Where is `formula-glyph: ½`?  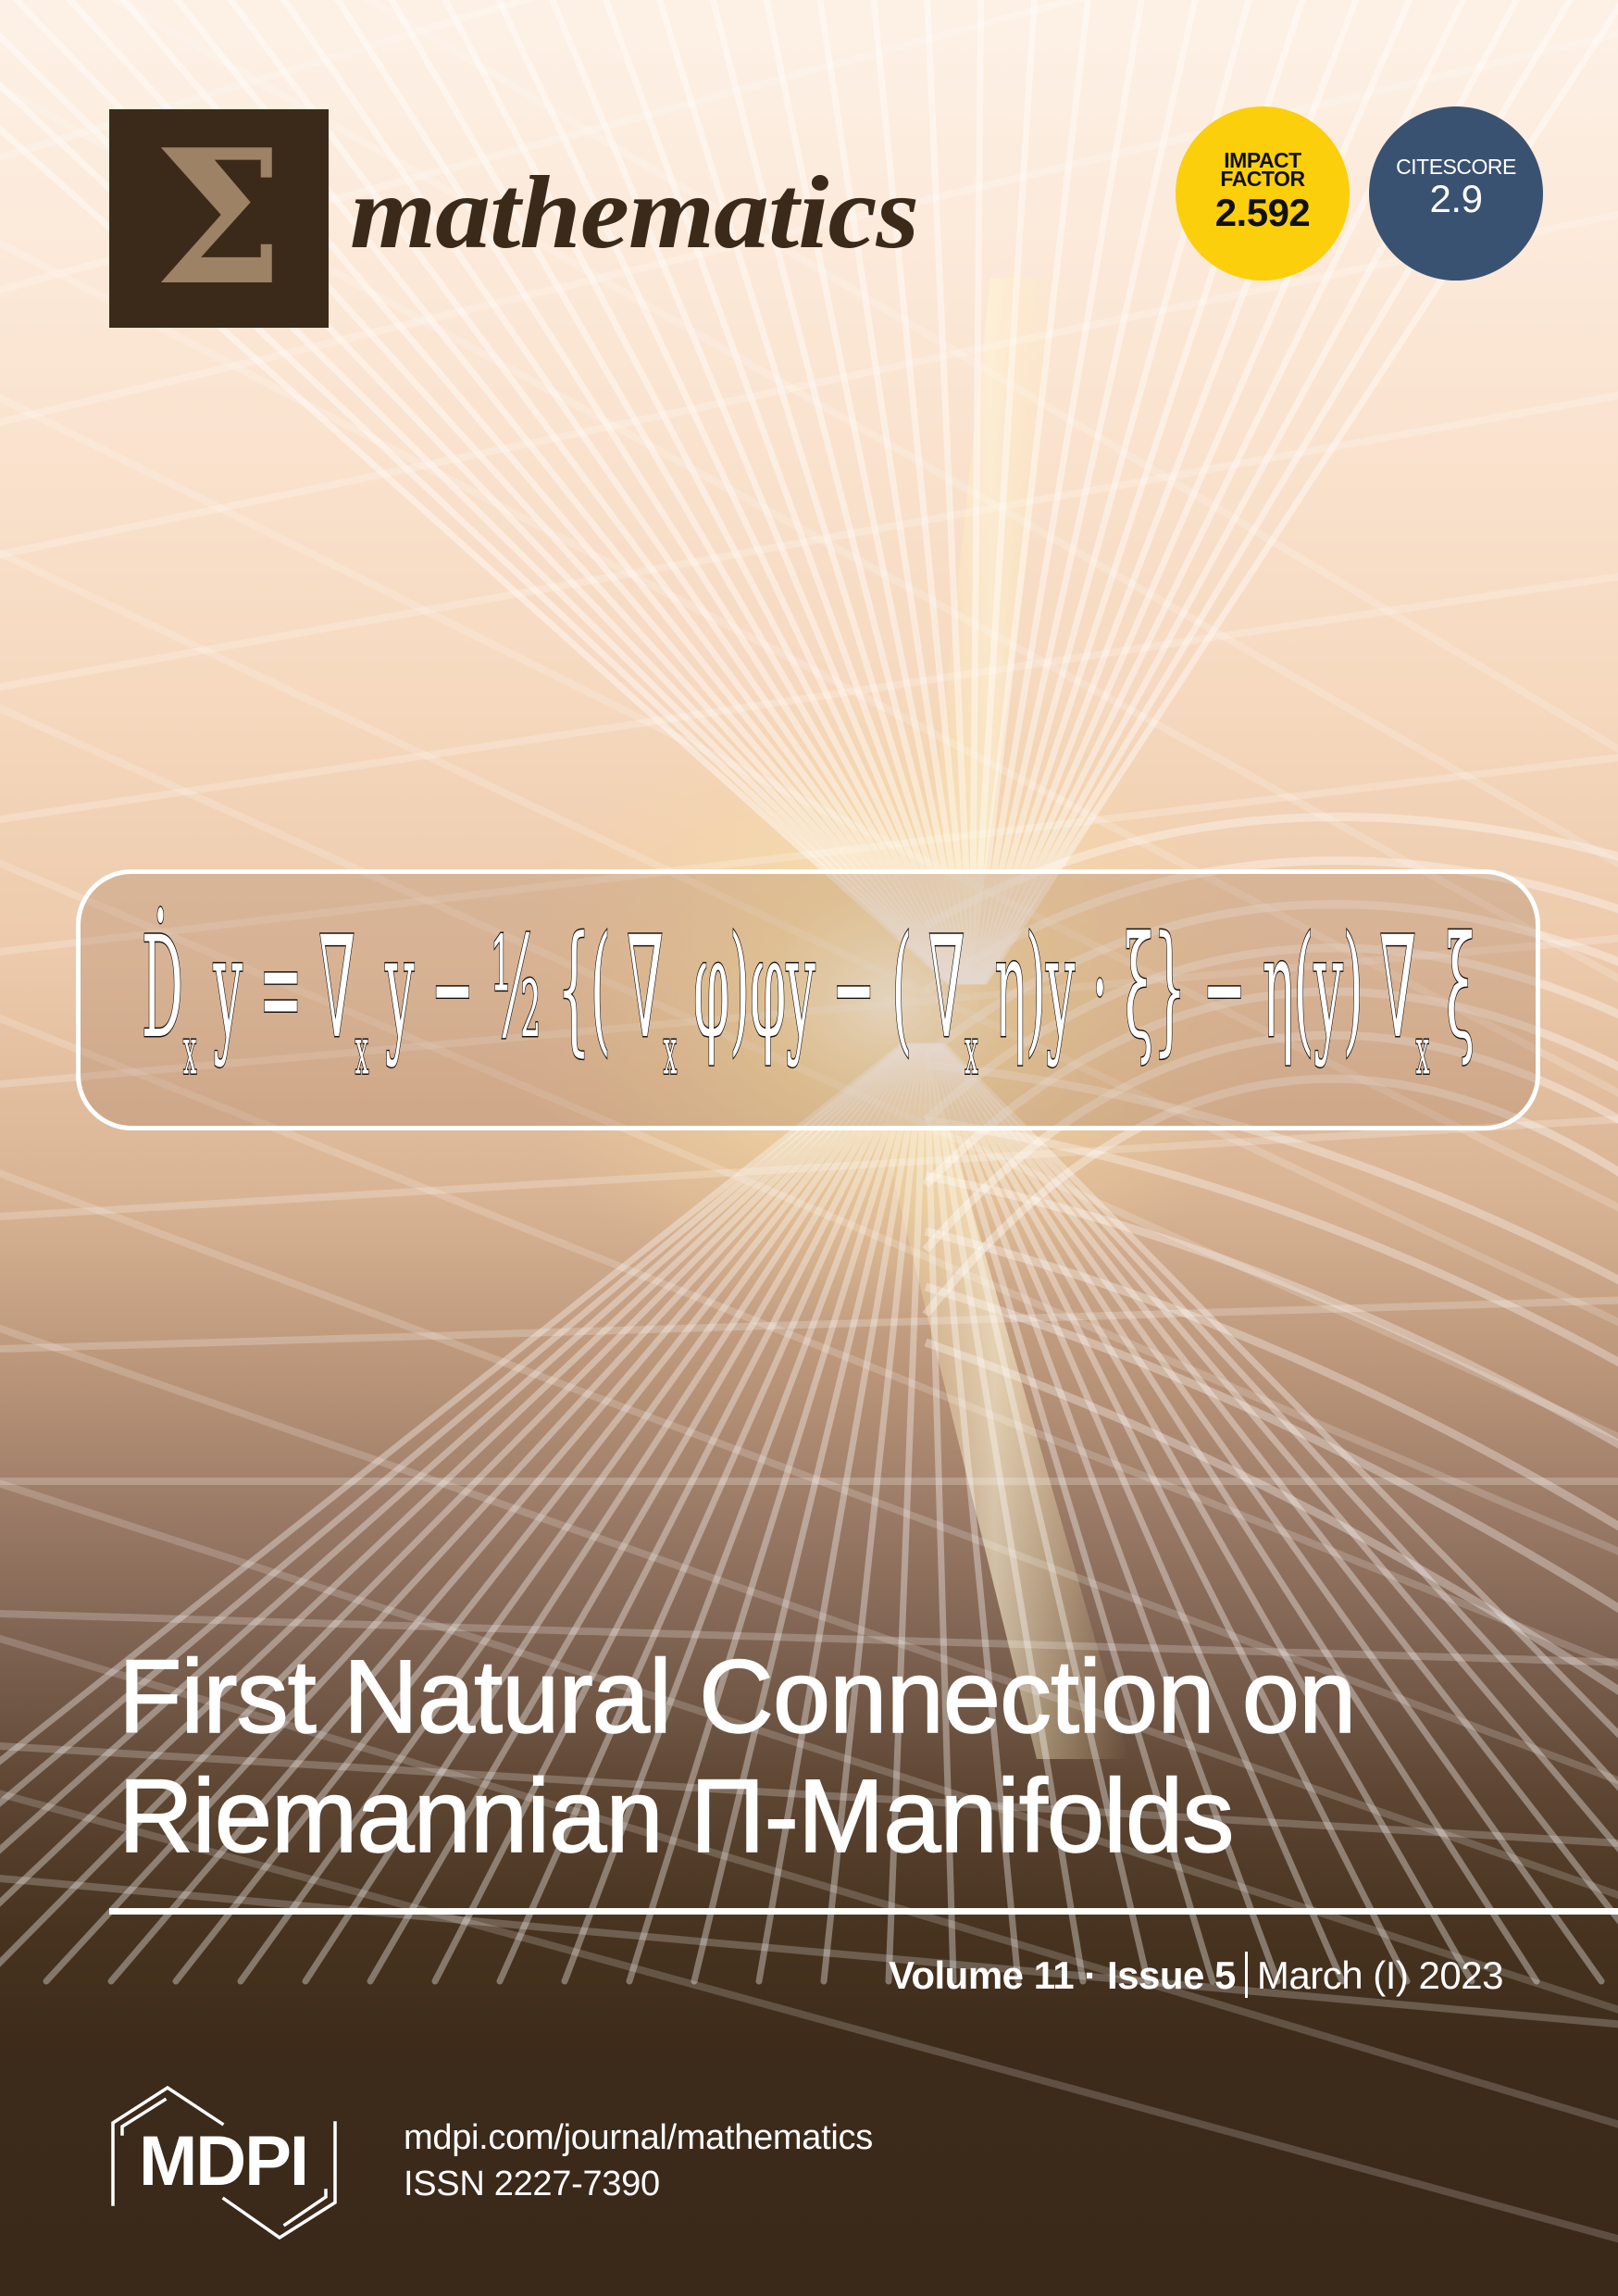 formula-glyph: ½ is located at coordinates (507, 986).